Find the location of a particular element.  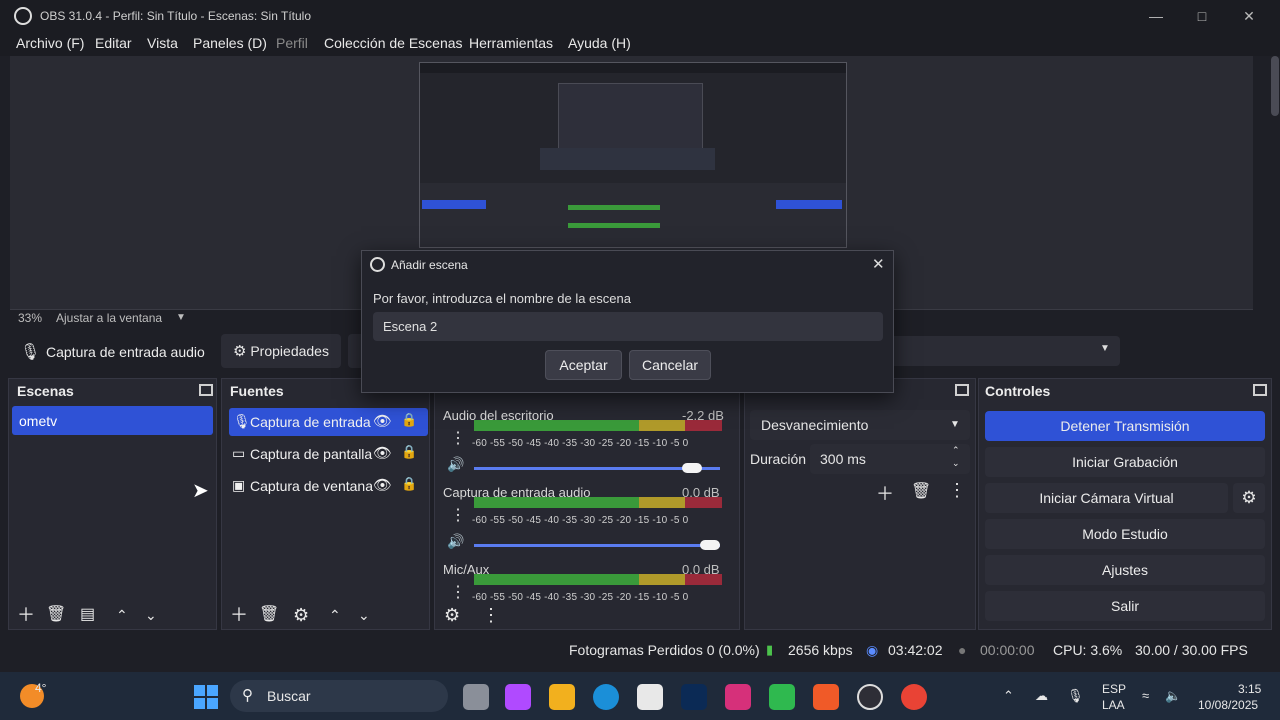

file-explorer-icon is located at coordinates (562, 697).